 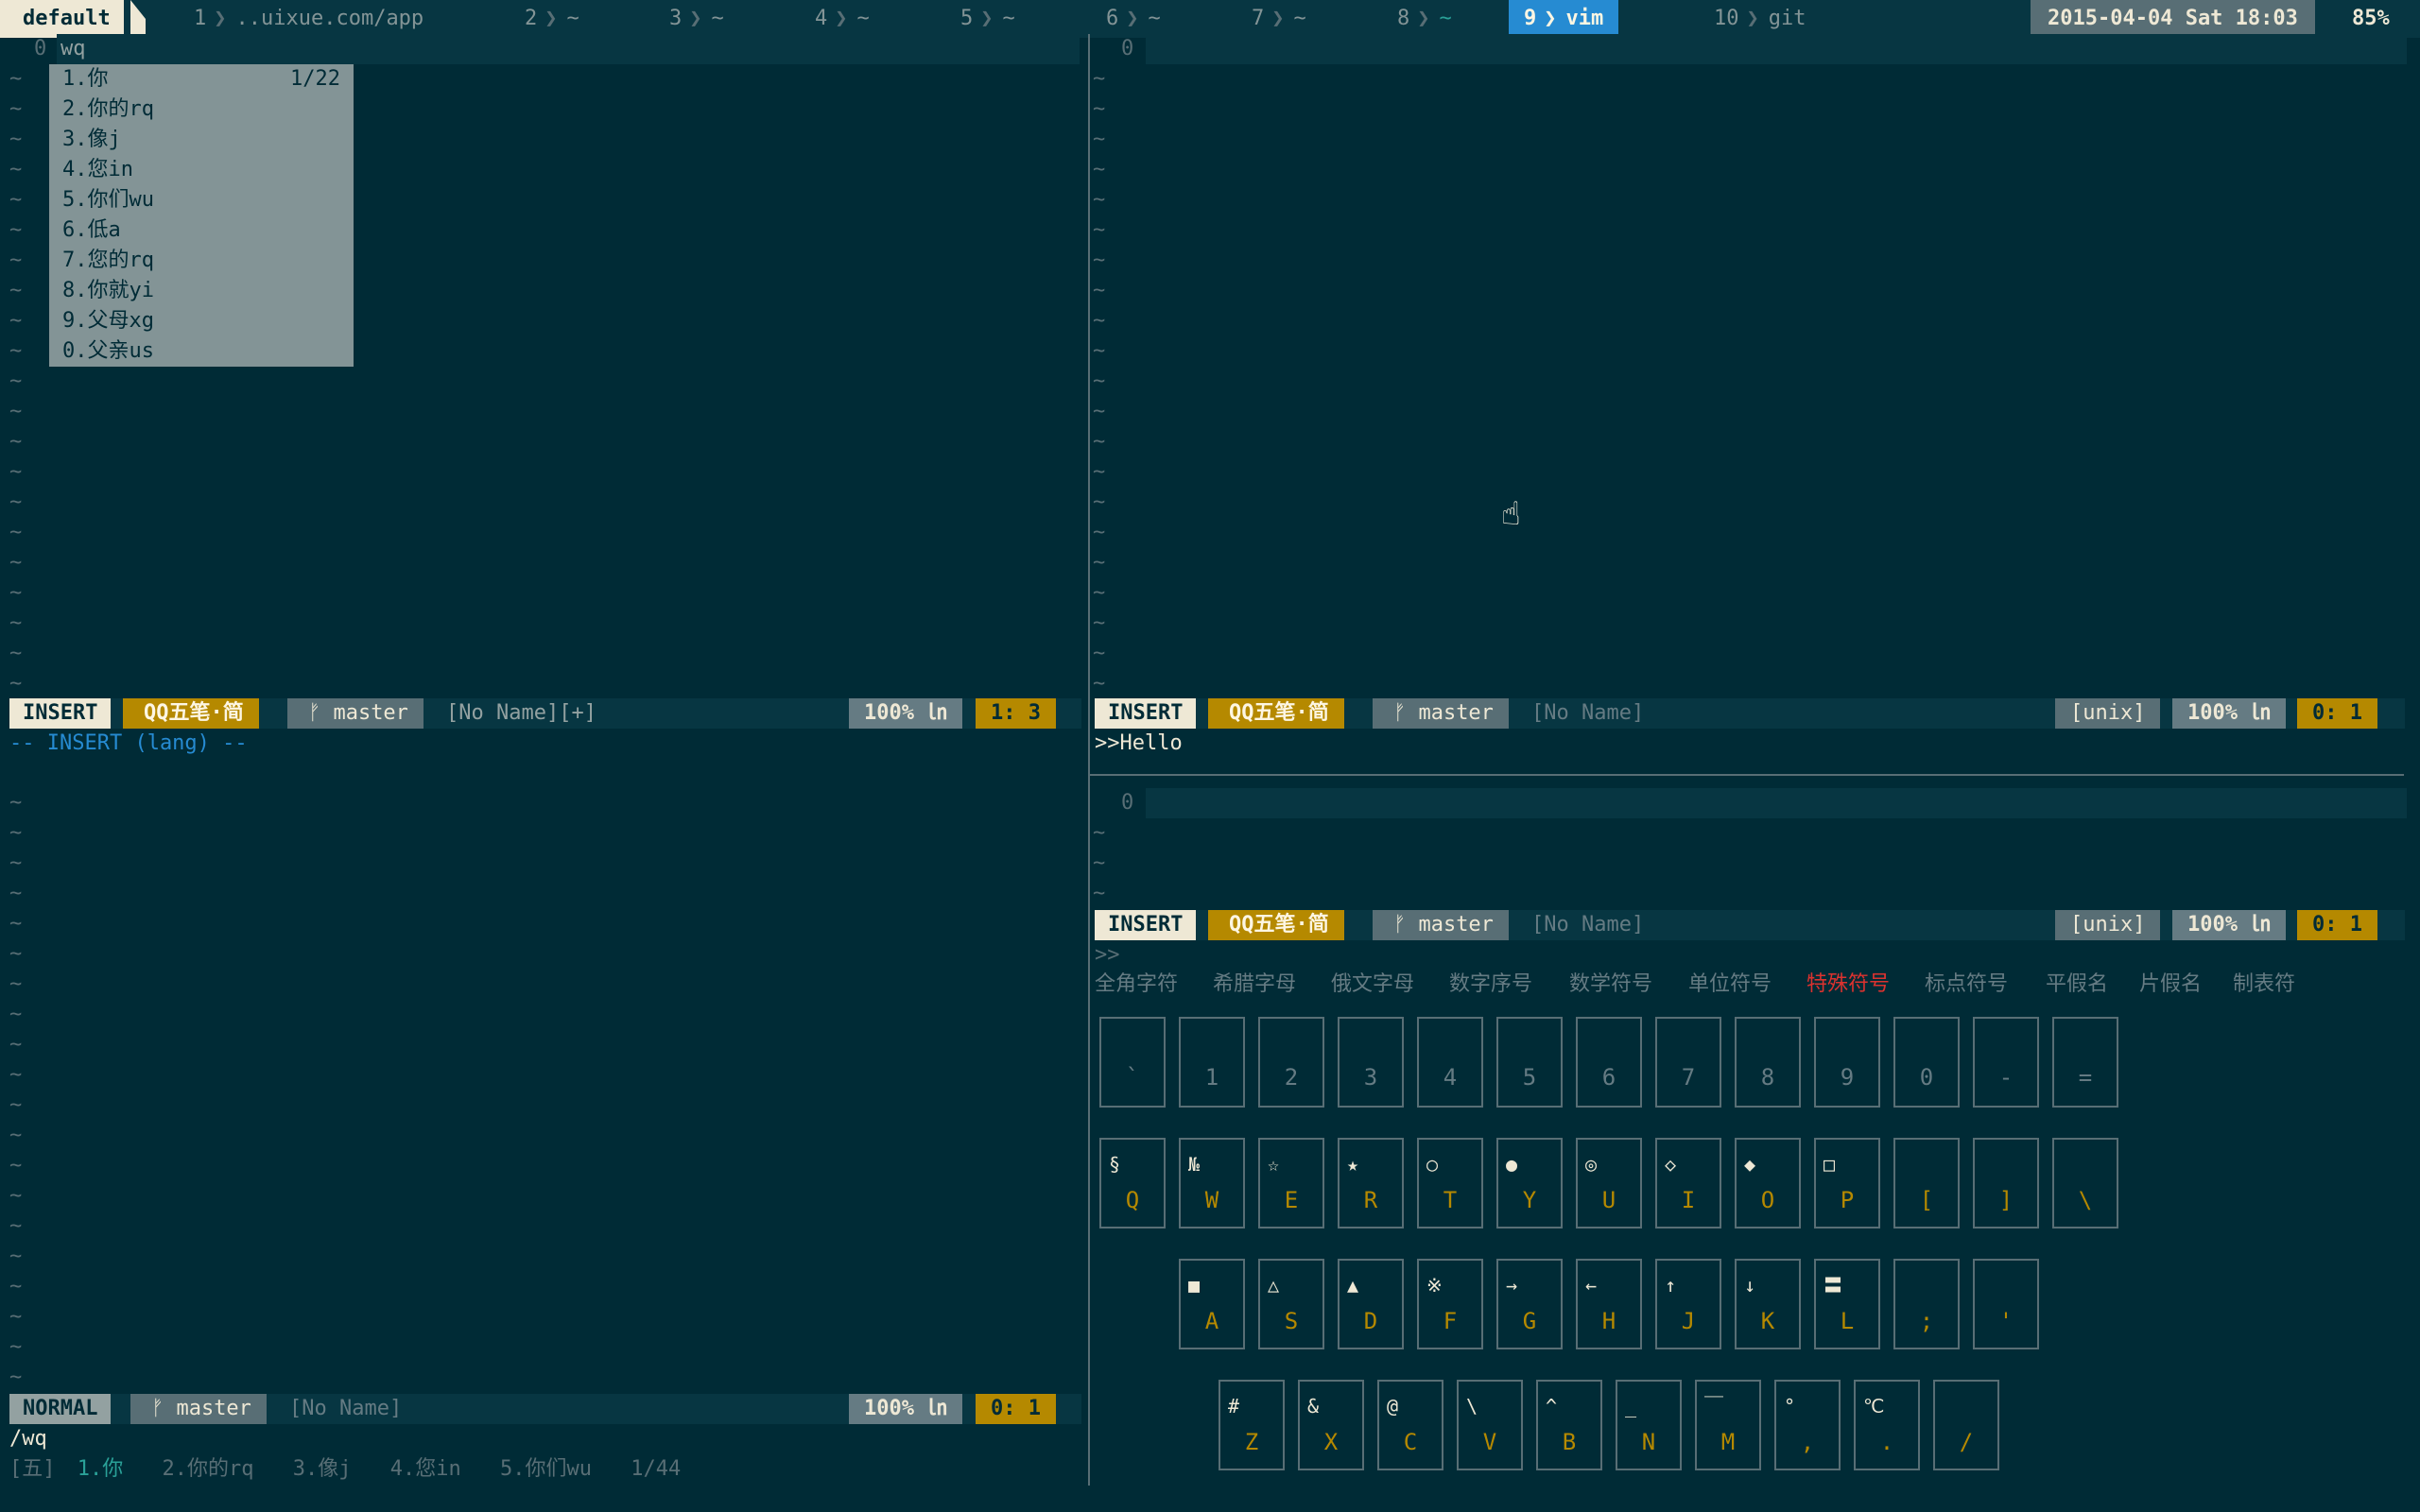 I want to click on line-icon: ㏑, so click(x=937, y=1408).